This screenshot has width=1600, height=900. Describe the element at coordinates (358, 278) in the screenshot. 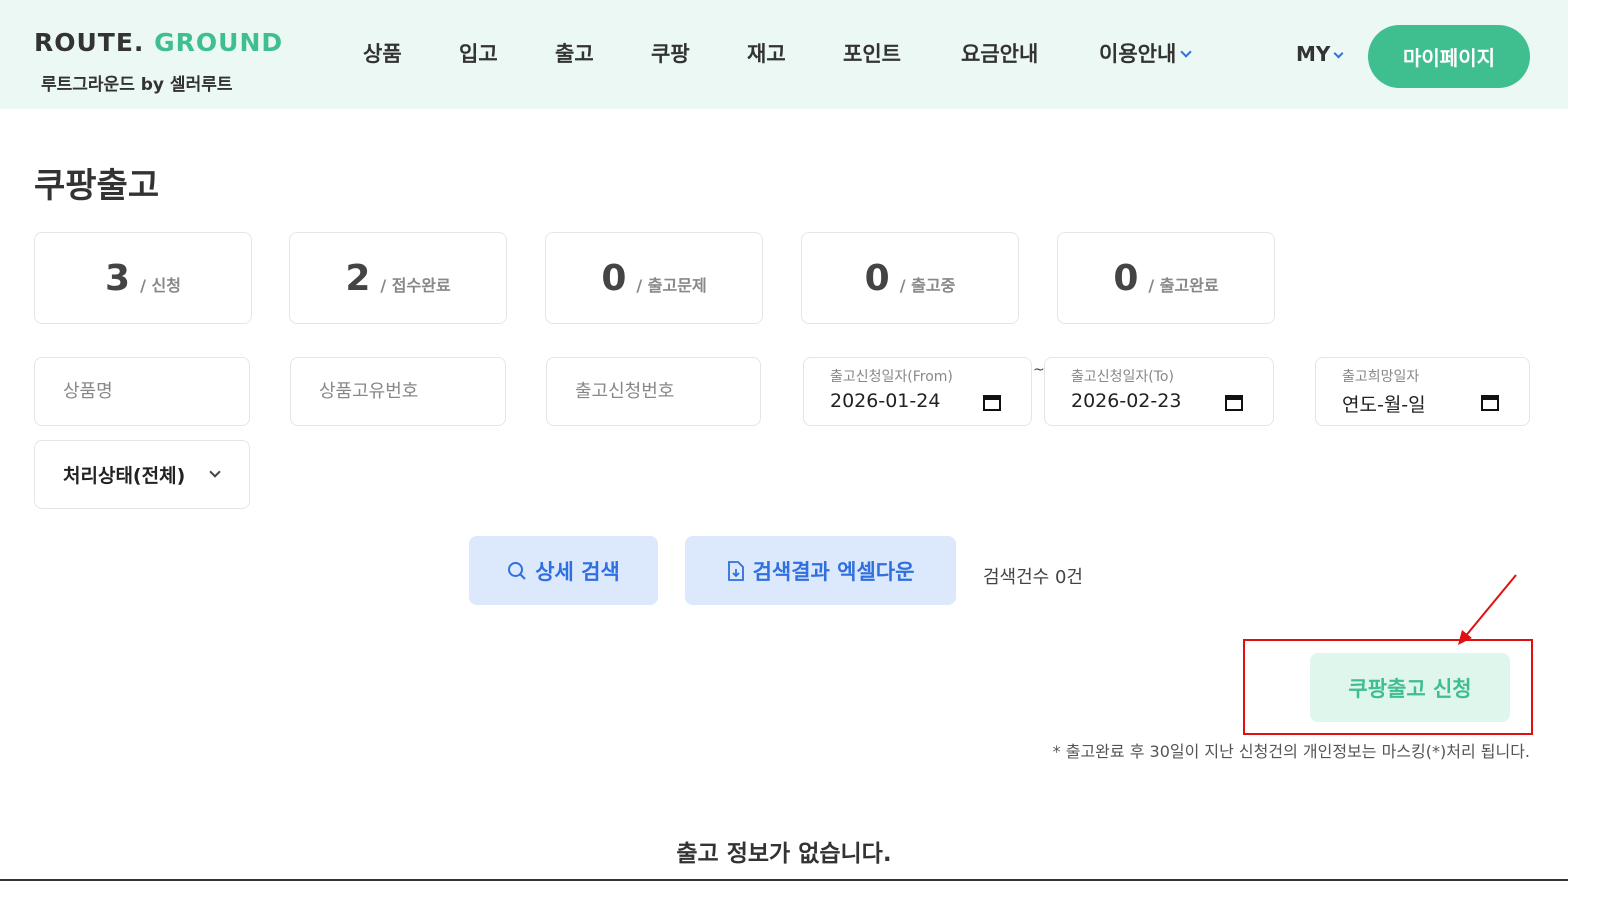

I see `stat-count: 2` at that location.